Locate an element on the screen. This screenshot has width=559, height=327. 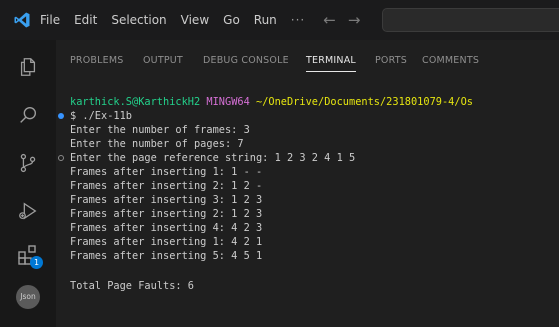
terminal-line: Frames after inserting 1: 4 2 1 is located at coordinates (166, 242).